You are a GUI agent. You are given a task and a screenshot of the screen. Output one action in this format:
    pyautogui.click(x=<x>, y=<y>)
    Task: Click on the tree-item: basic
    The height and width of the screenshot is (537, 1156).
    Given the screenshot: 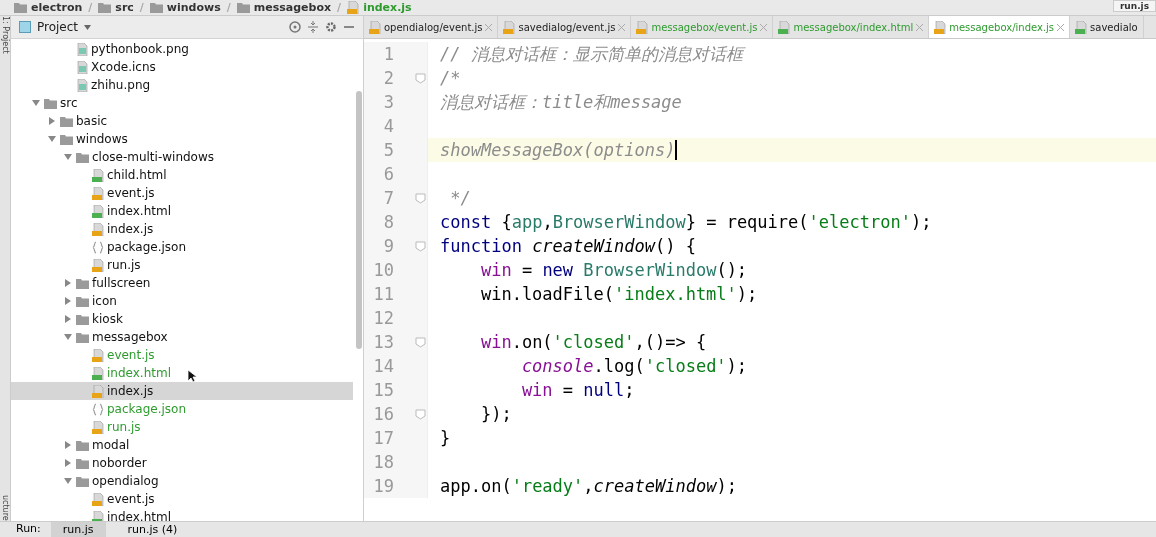 What is the action you would take?
    pyautogui.click(x=182, y=121)
    